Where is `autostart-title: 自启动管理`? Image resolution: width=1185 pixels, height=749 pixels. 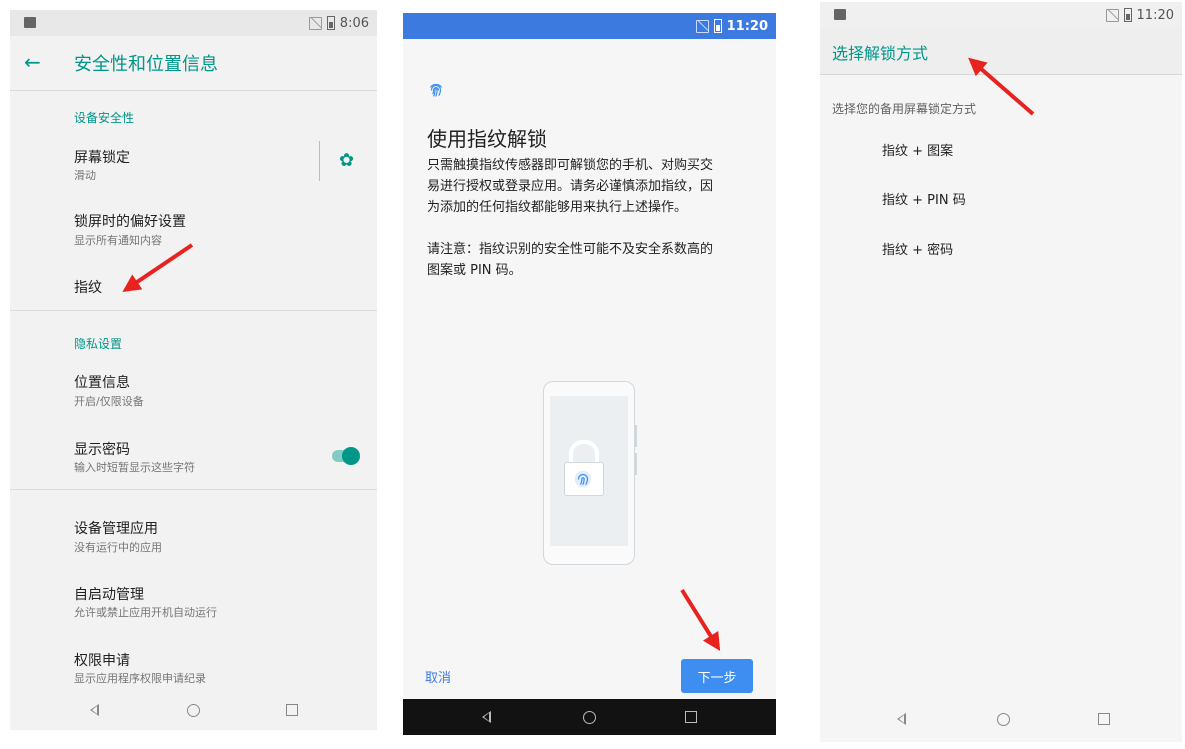
autostart-title: 自启动管理 is located at coordinates (109, 595).